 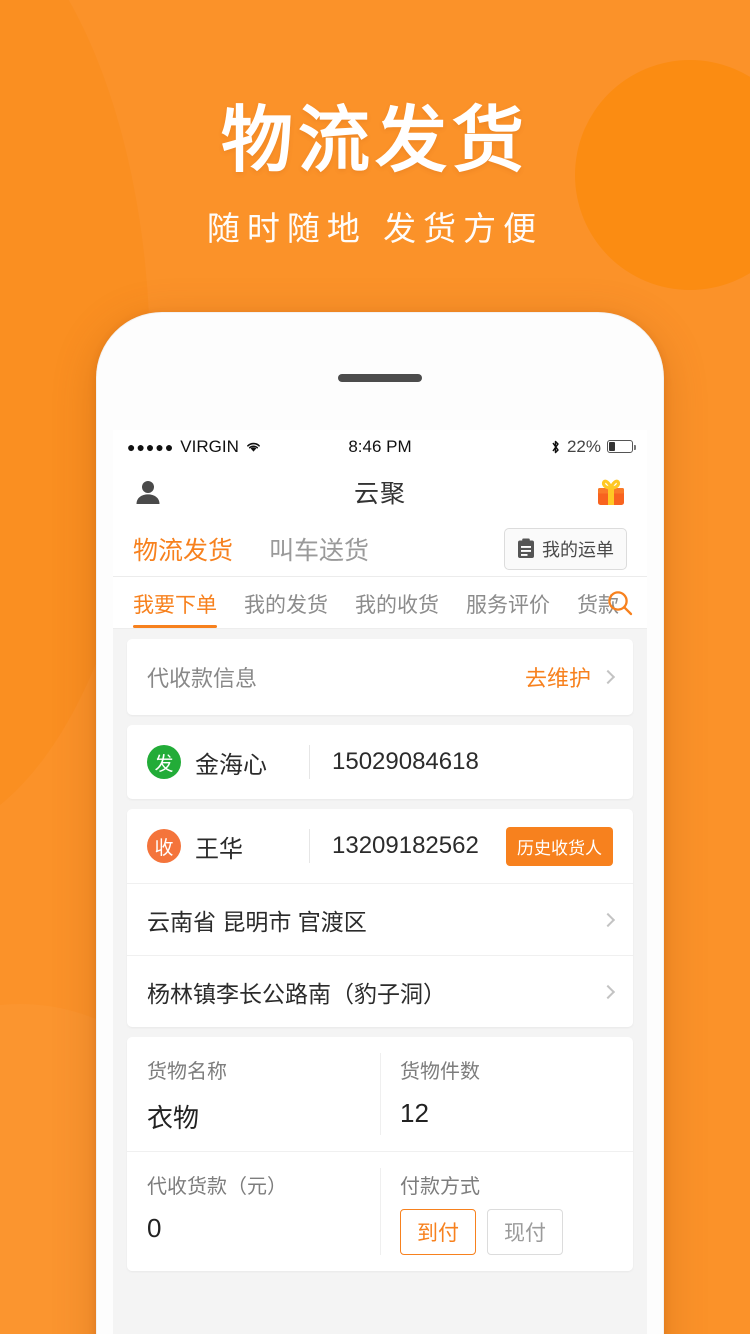 I want to click on sender-name: 金海心, so click(x=231, y=765).